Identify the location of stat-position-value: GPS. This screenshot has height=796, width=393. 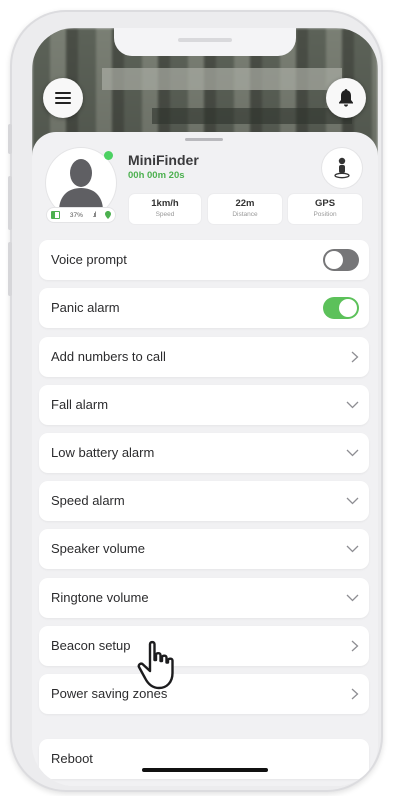
(325, 203).